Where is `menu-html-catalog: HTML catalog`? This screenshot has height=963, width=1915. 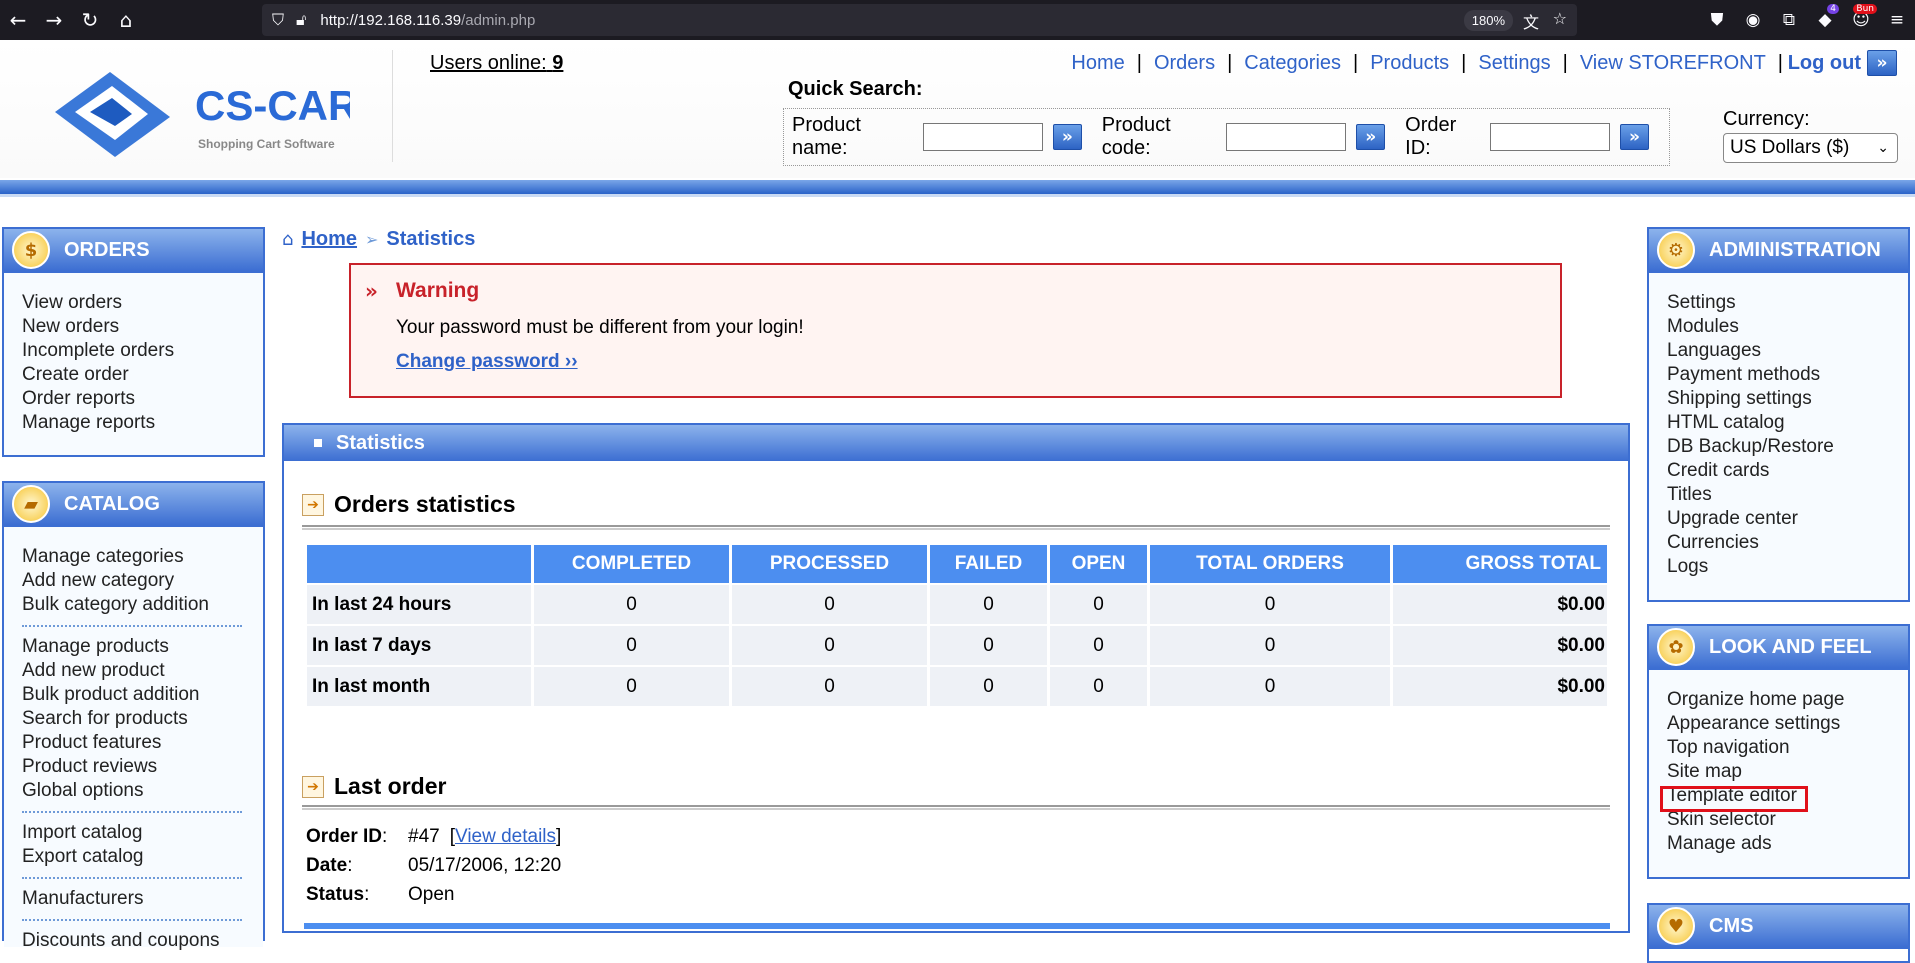
menu-html-catalog: HTML catalog is located at coordinates (1778, 423).